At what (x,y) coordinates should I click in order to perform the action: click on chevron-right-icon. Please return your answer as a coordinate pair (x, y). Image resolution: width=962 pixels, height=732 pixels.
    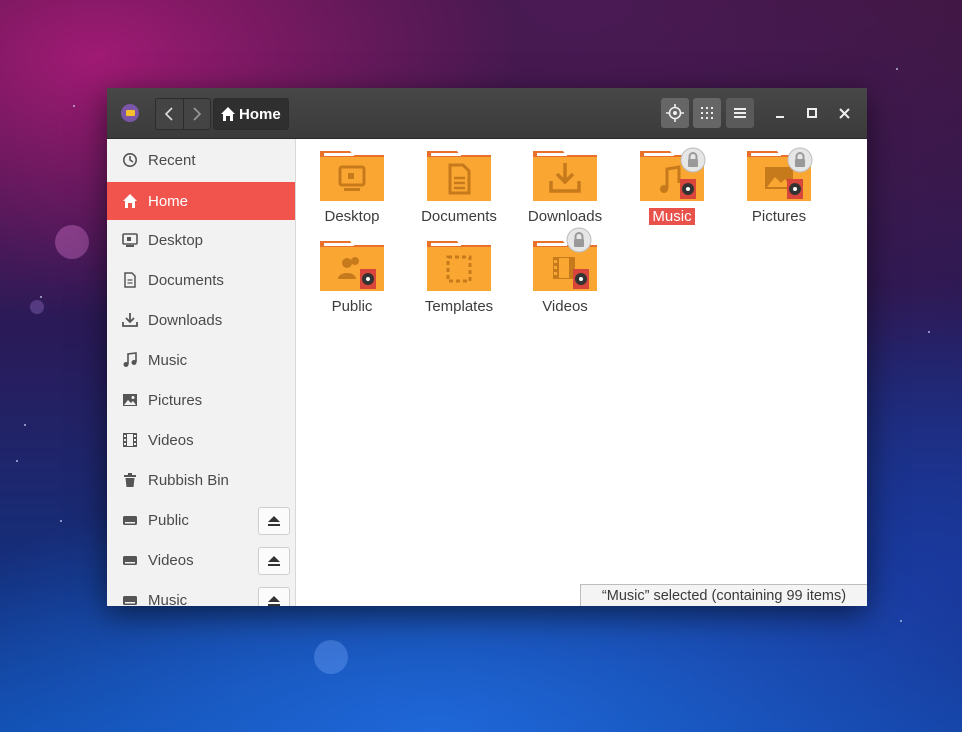
    Looking at the image, I should click on (197, 114).